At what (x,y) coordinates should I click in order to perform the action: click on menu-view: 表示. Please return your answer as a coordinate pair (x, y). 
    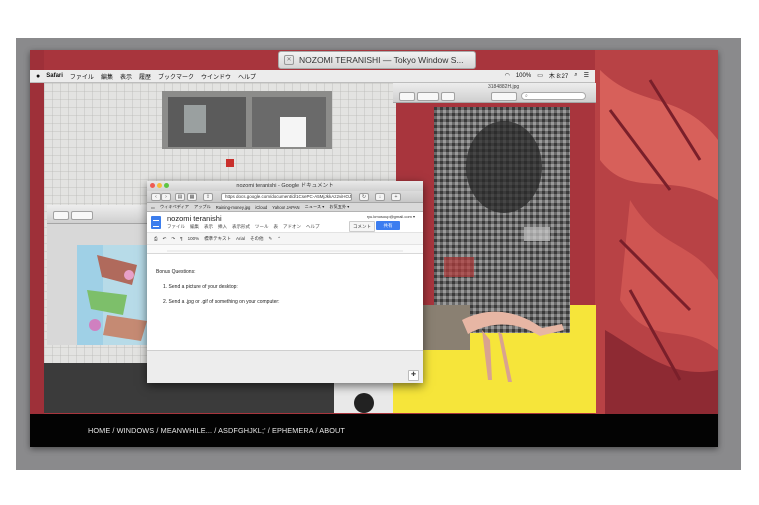
    Looking at the image, I should click on (126, 76).